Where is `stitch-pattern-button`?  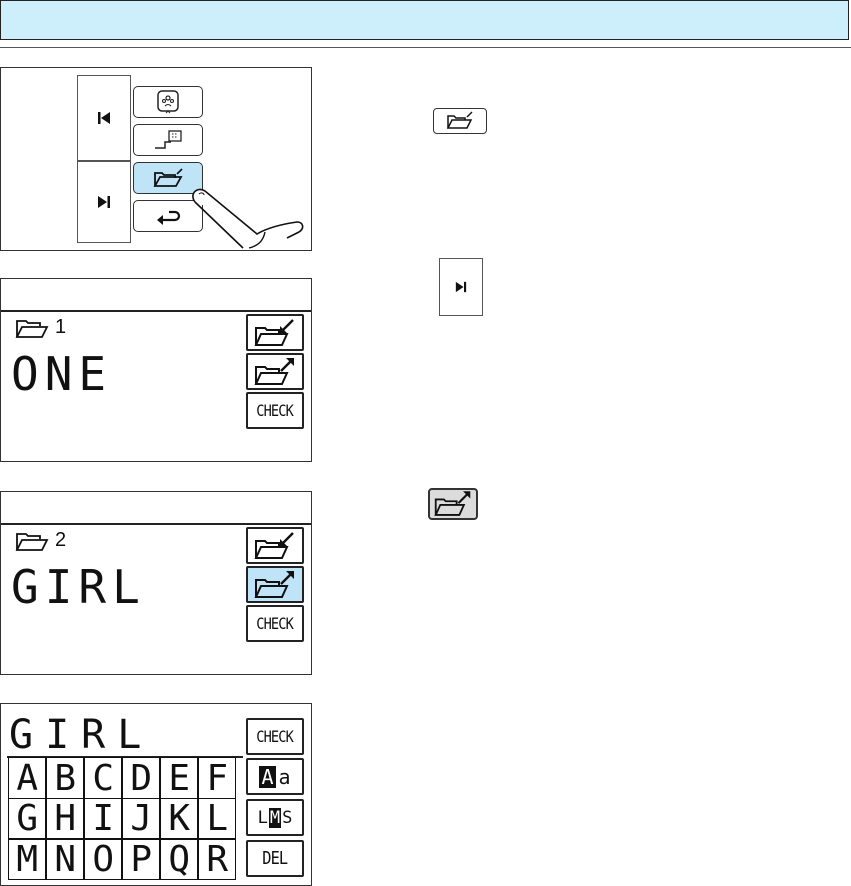 stitch-pattern-button is located at coordinates (168, 140).